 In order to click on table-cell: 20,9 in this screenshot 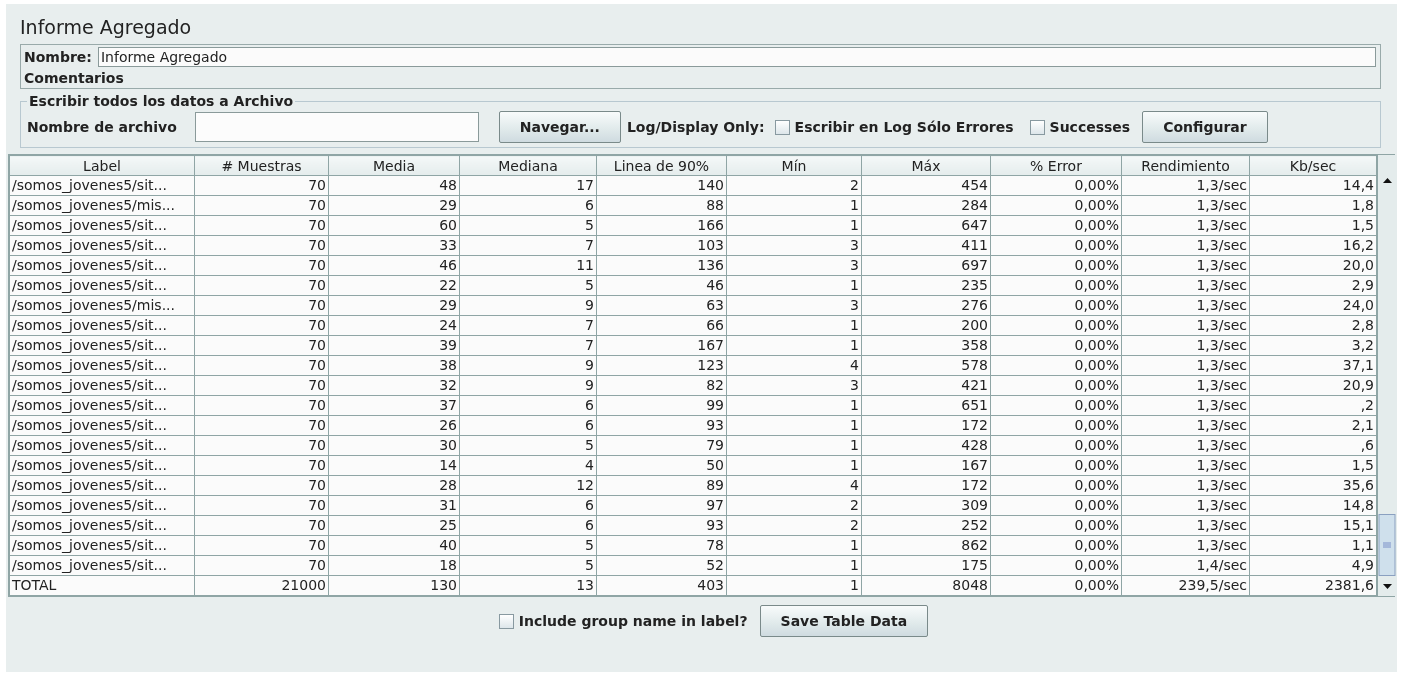, I will do `click(1313, 385)`.